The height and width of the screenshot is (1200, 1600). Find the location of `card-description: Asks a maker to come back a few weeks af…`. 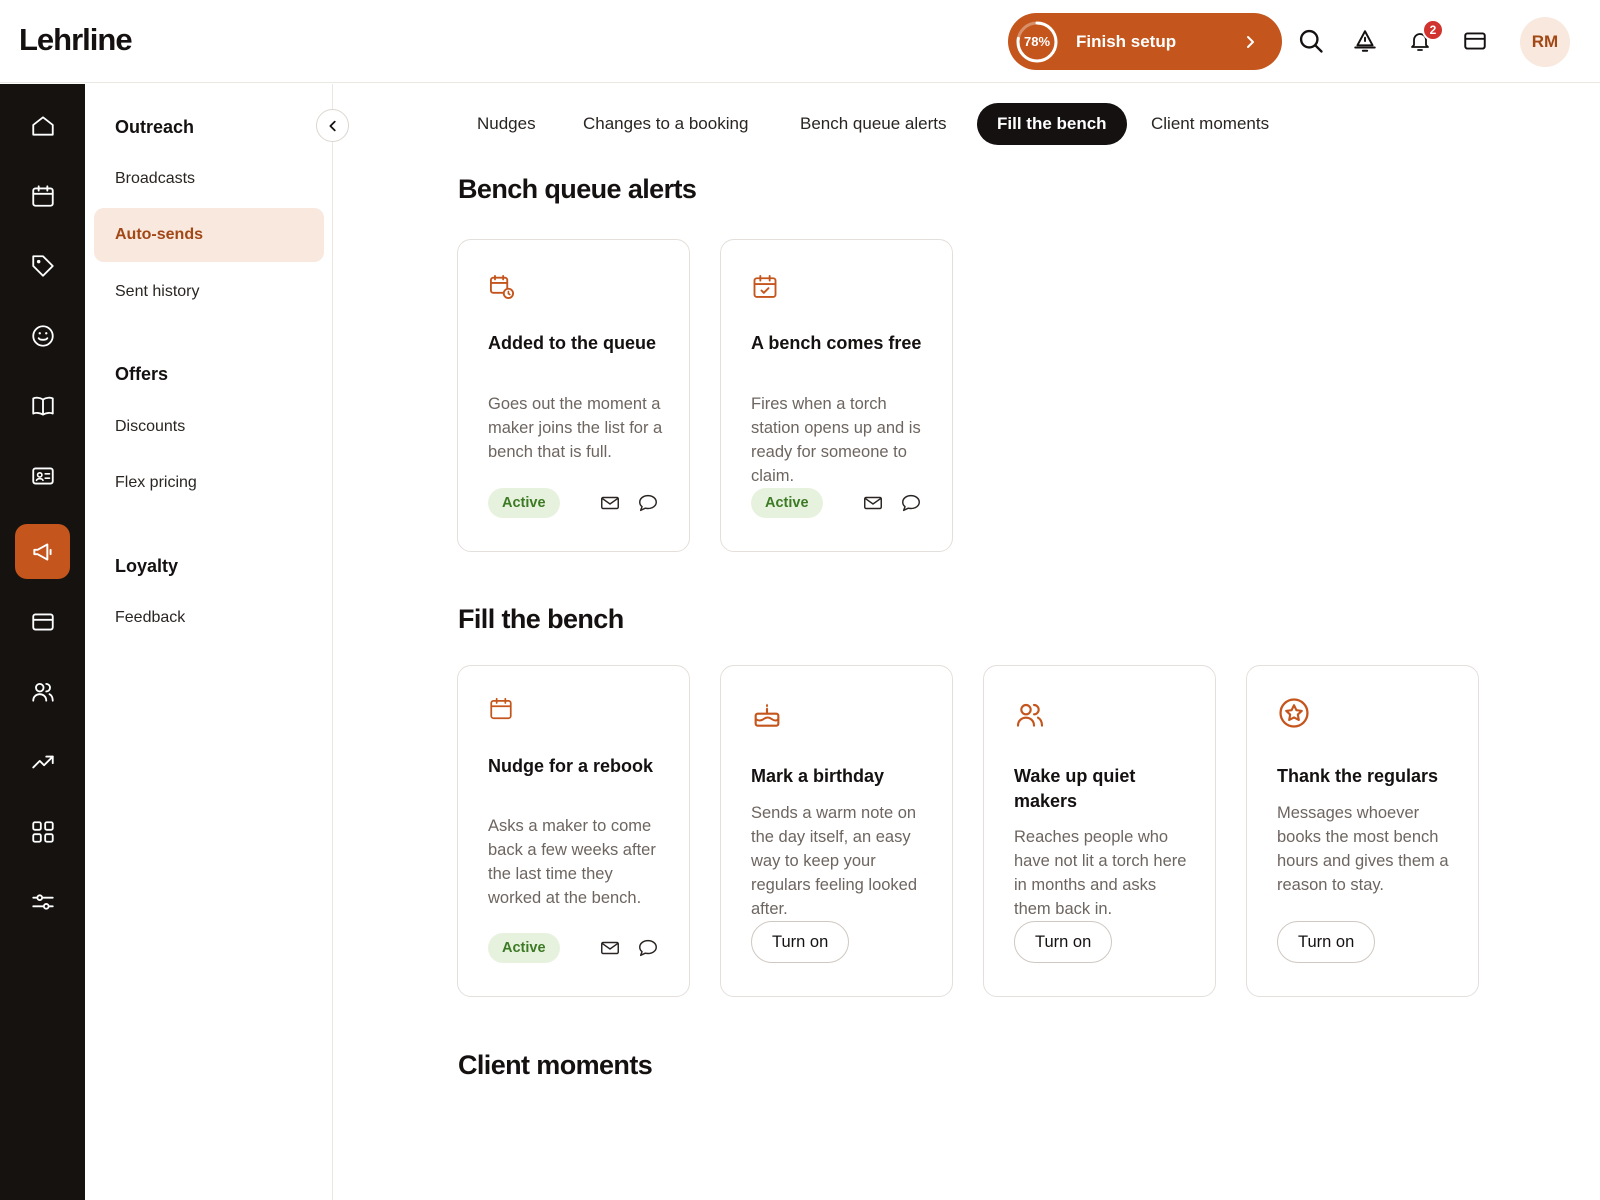

card-description: Asks a maker to come back a few weeks af… is located at coordinates (572, 862).